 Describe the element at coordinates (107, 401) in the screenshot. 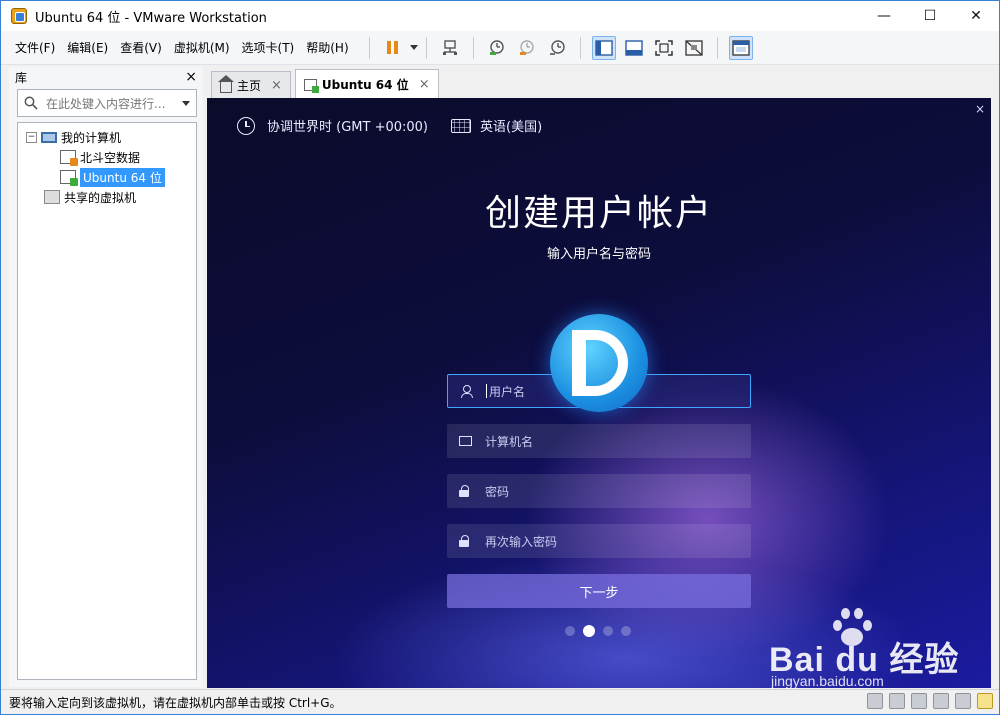

I see `library-tree: − 我的计算机 北斗空数据 Ubuntu 64 位 共享的虚拟机` at that location.